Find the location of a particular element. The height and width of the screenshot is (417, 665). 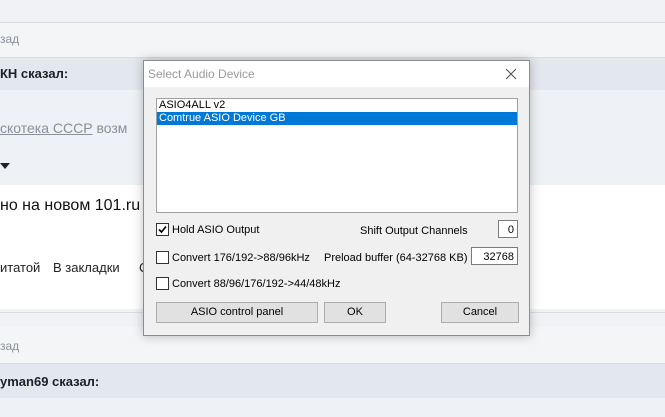

quote-author-2: yman69 сказал: is located at coordinates (50, 381).